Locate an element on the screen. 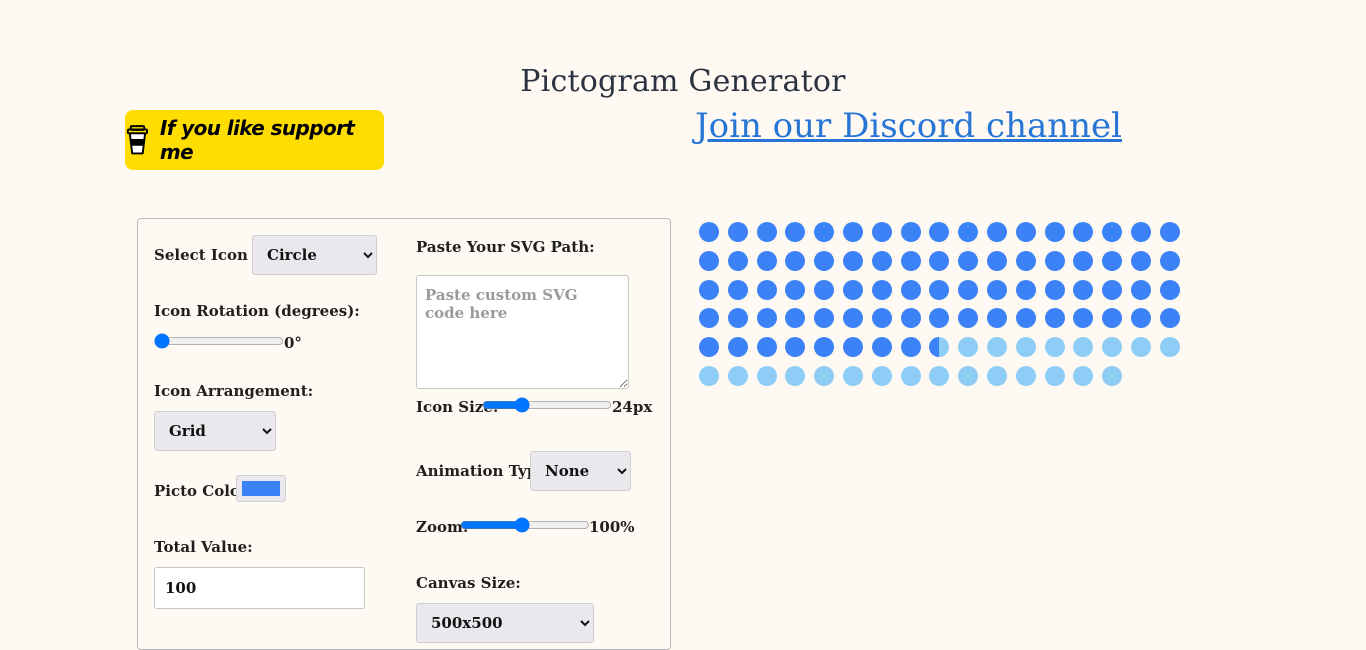  rotation-label: Icon Rotation (degrees): is located at coordinates (257, 311).